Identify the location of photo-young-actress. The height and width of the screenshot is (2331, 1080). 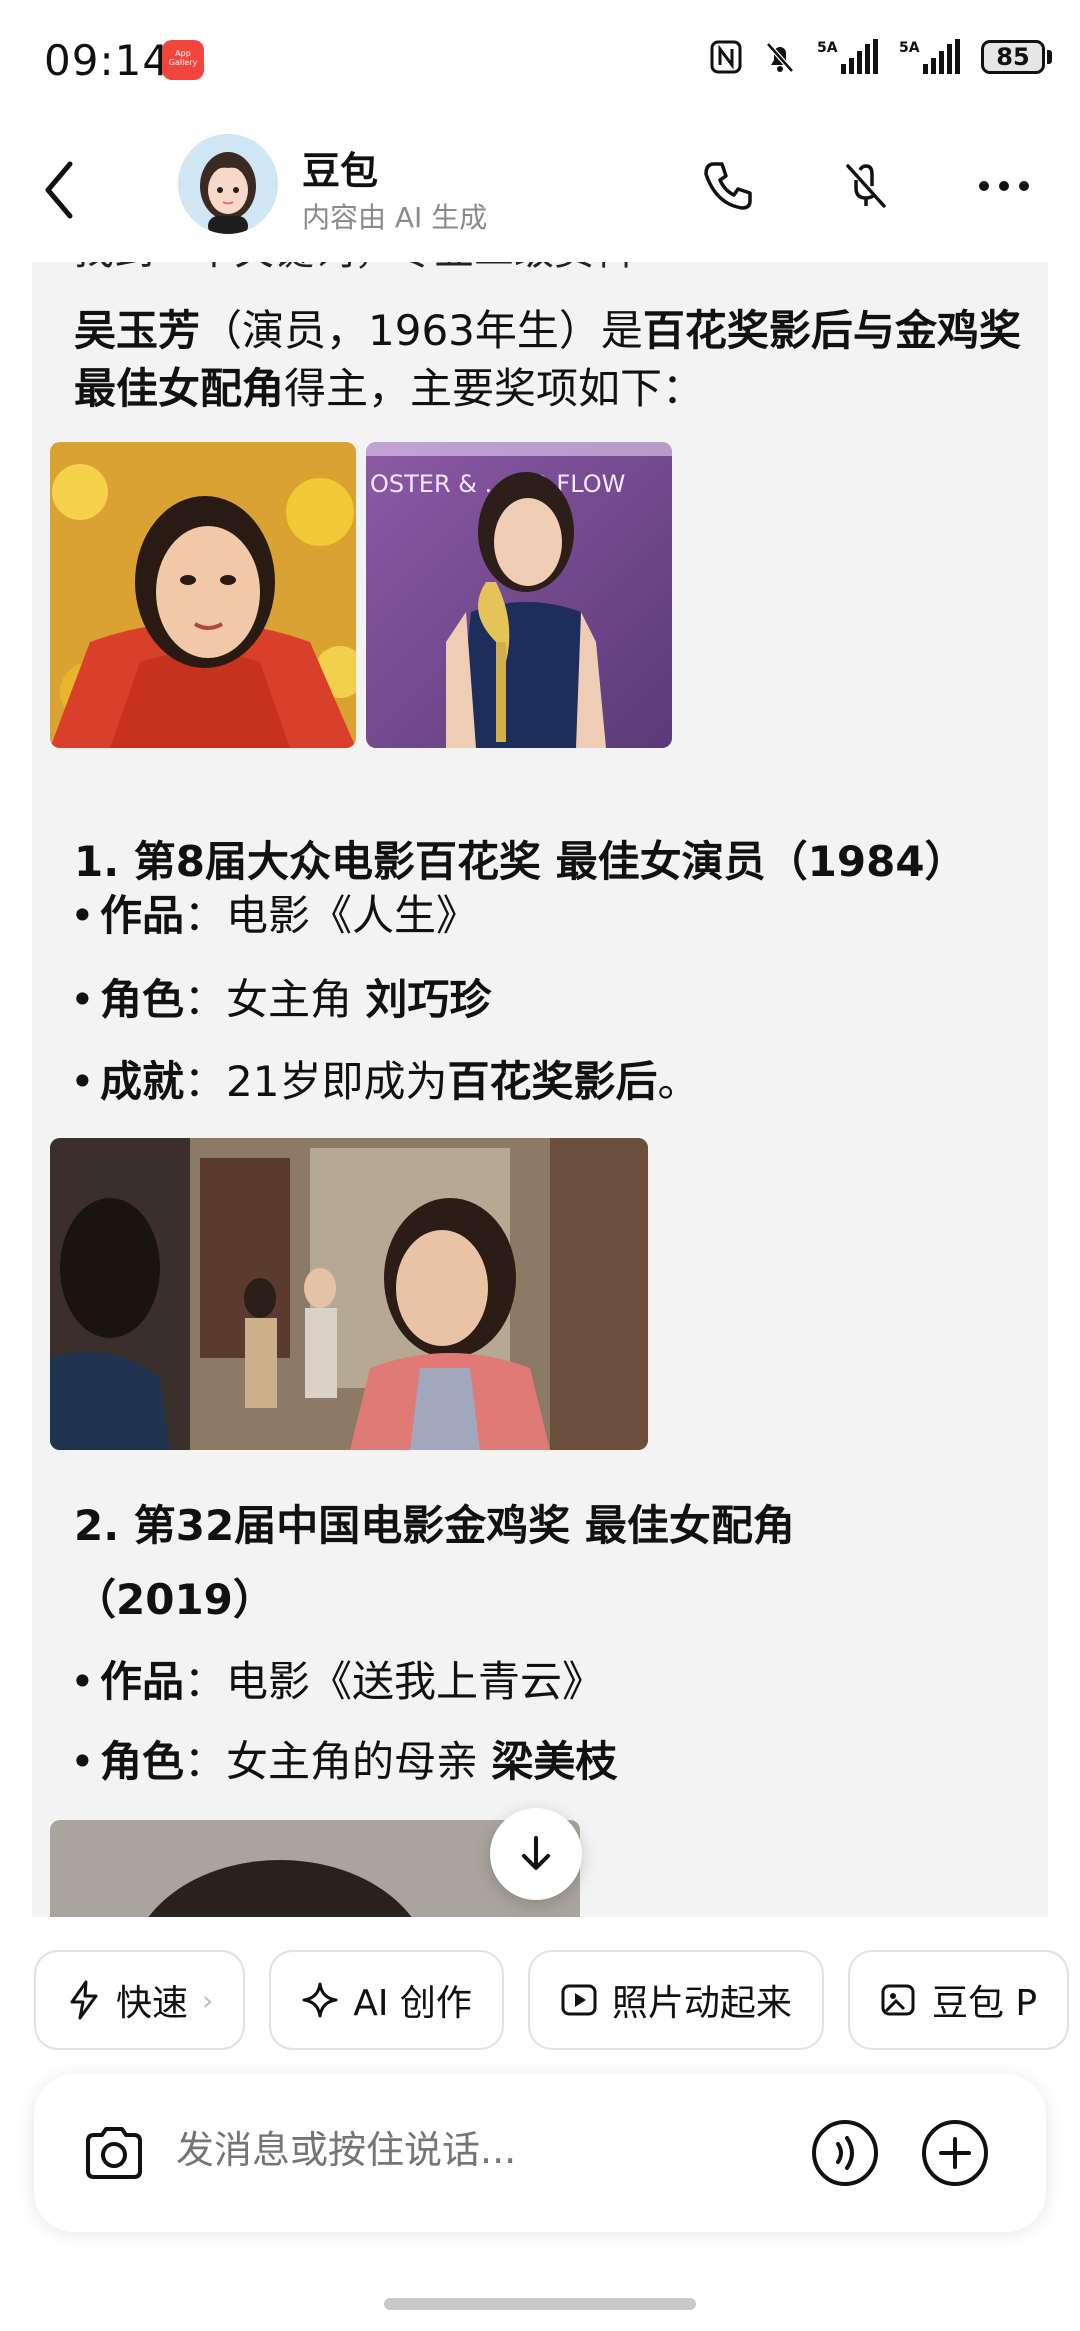
(203, 595).